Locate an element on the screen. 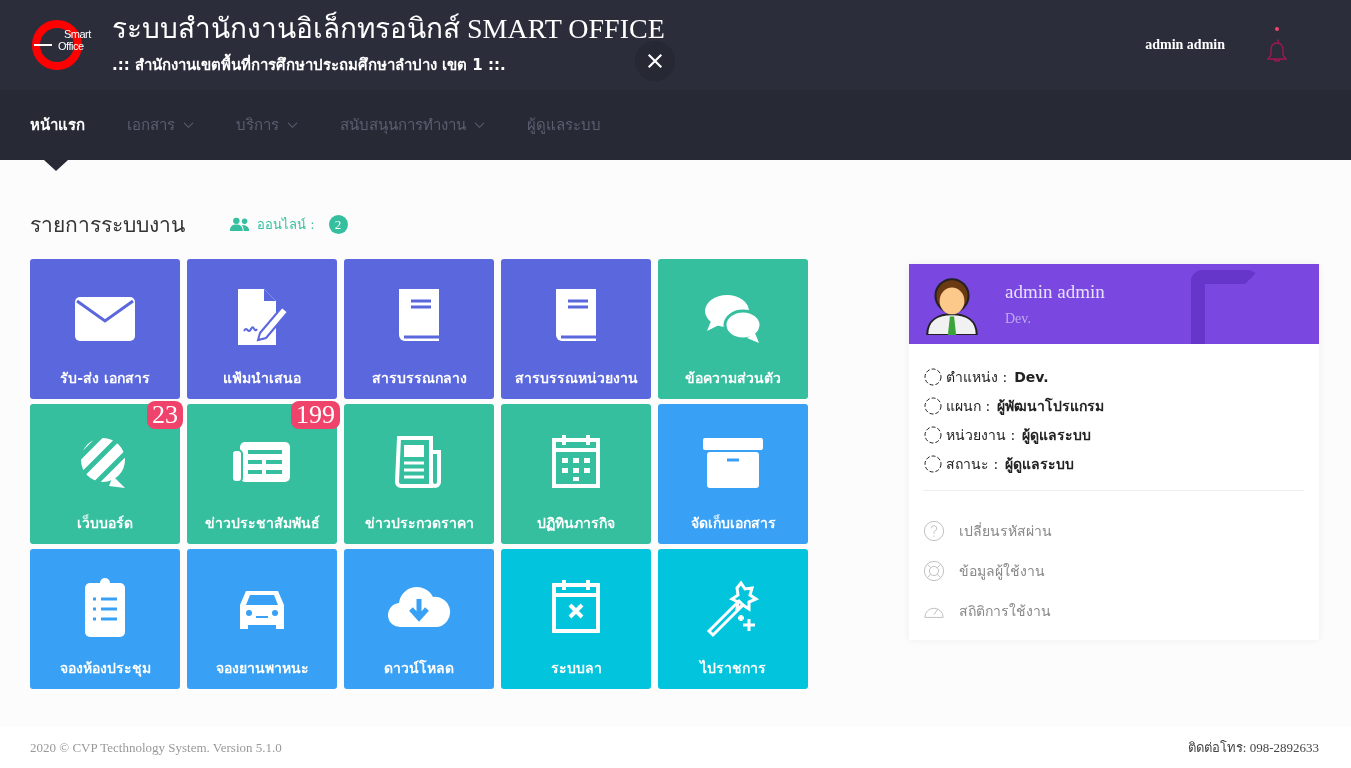 The width and height of the screenshot is (1351, 768). menu-tile: ปฏิทินภารกิจ is located at coordinates (576, 474).